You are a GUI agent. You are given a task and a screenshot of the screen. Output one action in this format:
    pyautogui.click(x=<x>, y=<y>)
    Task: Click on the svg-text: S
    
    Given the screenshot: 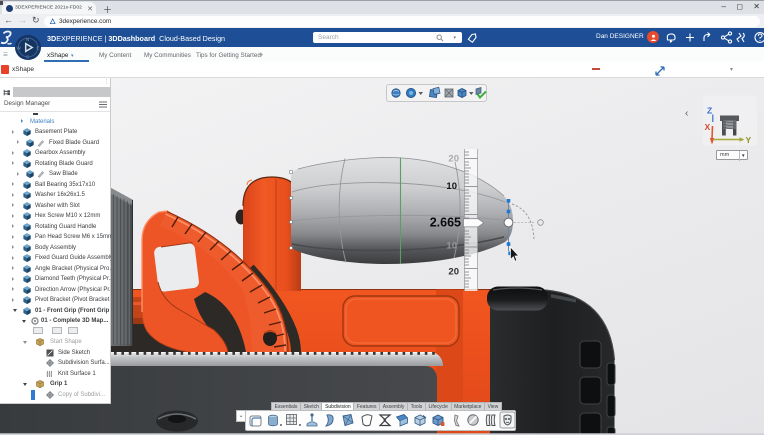 What is the action you would take?
    pyautogui.click(x=27, y=57)
    